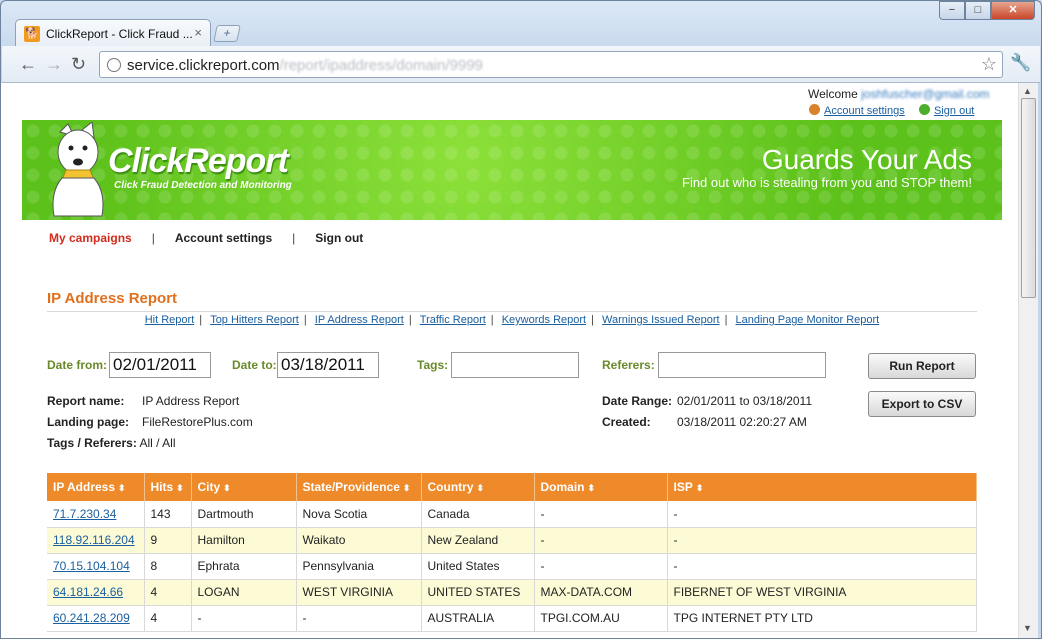  I want to click on close-window-button: ✕, so click(1013, 10).